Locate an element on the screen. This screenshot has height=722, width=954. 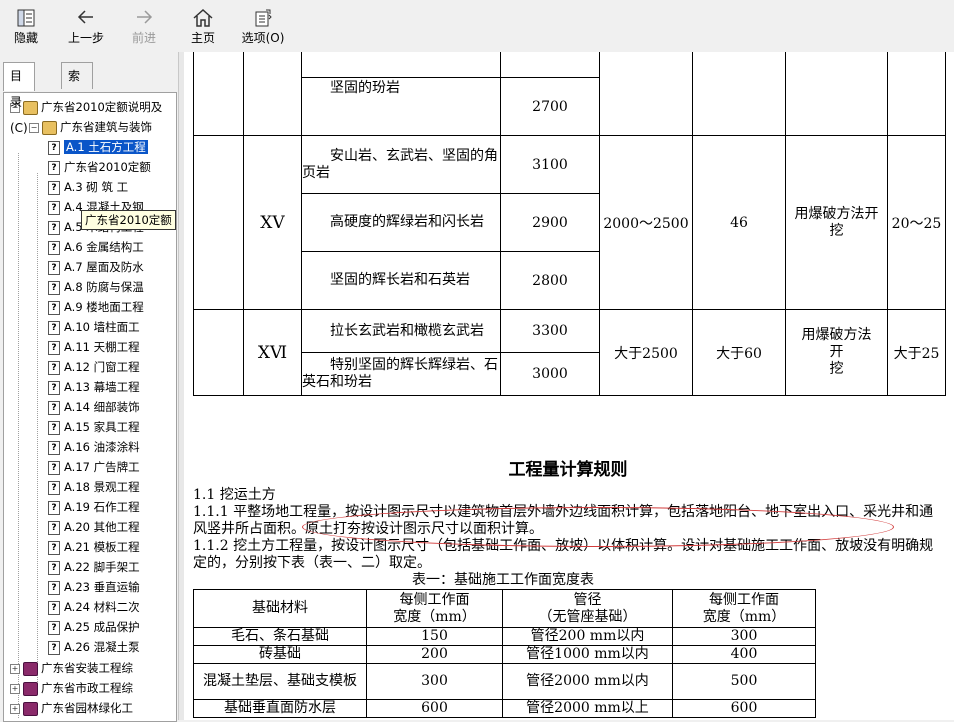
table-cell: 2000～2500 is located at coordinates (646, 222).